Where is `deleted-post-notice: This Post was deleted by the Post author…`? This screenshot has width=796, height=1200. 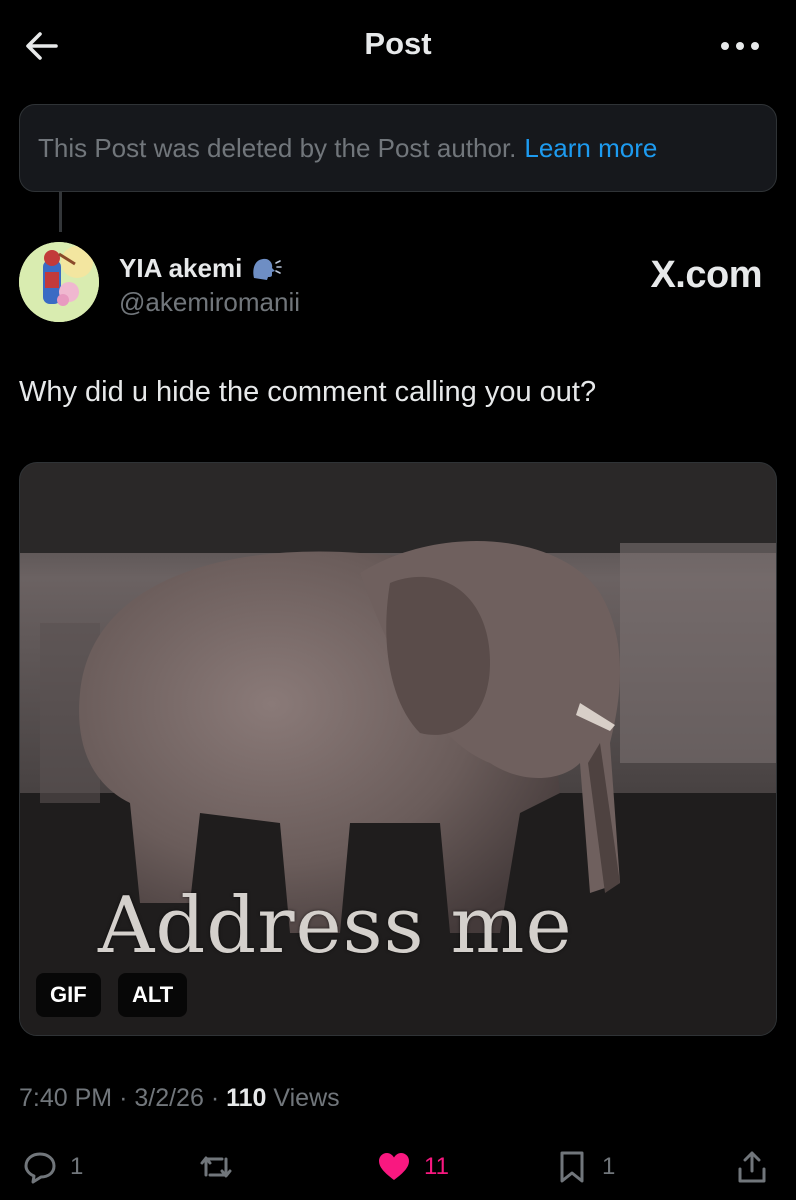
deleted-post-notice: This Post was deleted by the Post author… is located at coordinates (398, 148).